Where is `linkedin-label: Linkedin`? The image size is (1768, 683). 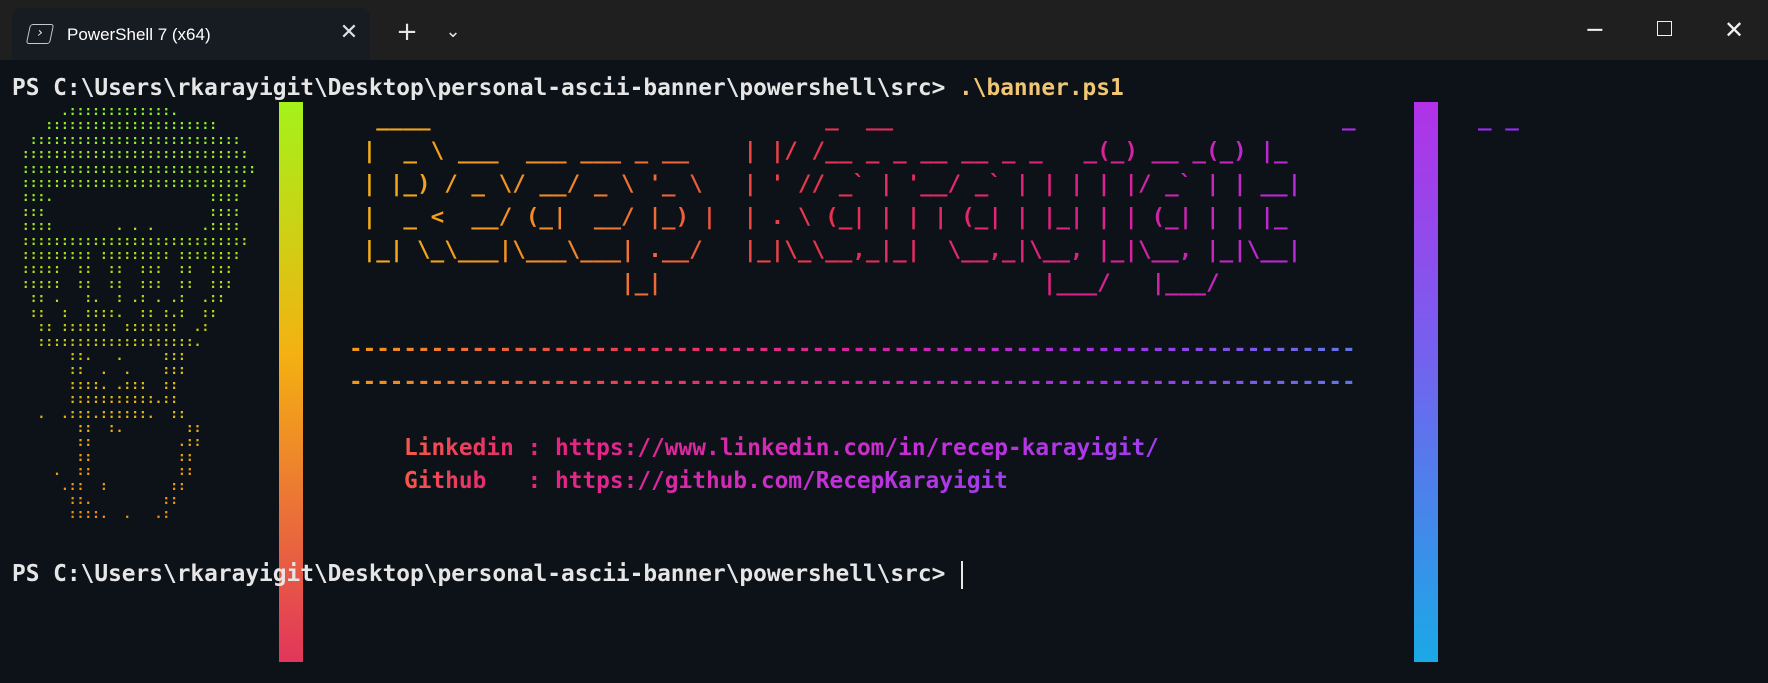
linkedin-label: Linkedin is located at coordinates (459, 448).